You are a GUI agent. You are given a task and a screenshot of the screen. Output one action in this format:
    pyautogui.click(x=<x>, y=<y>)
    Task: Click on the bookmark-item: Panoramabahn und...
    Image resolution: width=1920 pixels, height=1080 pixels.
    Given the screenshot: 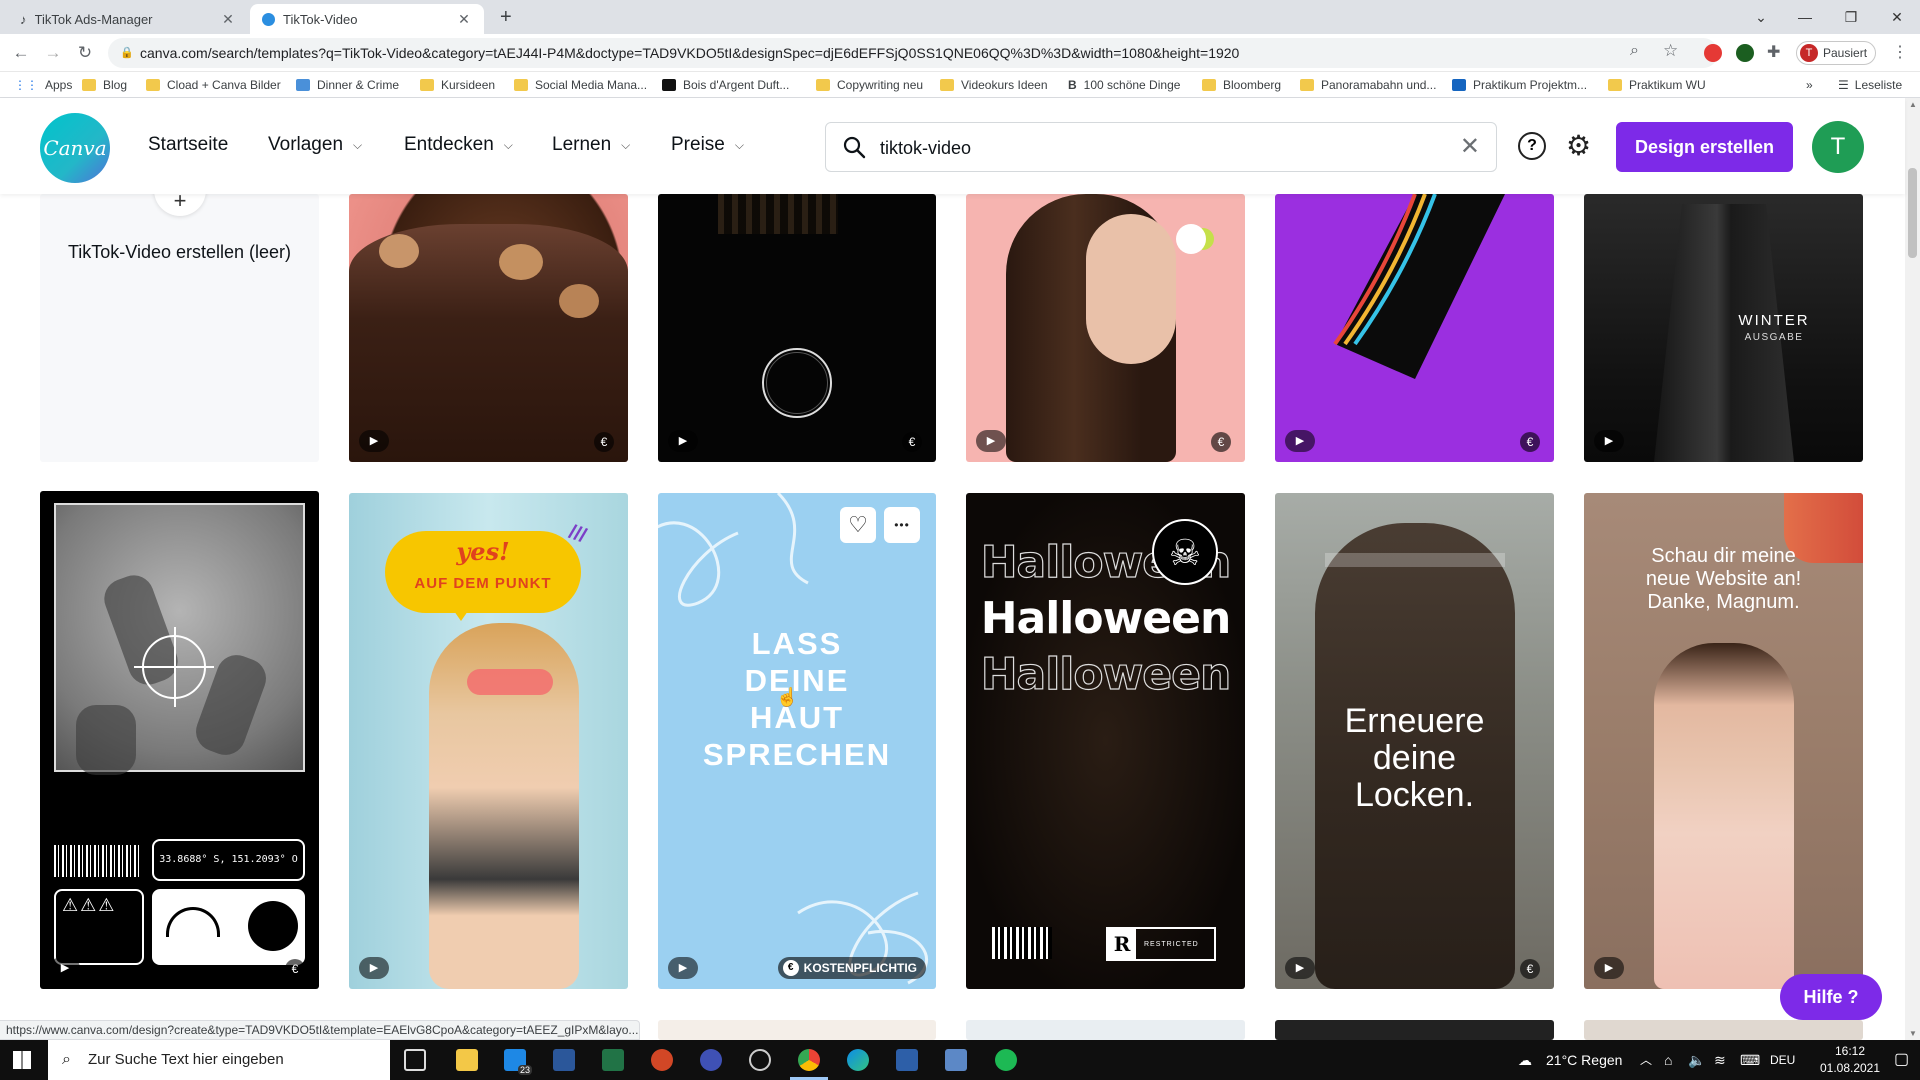 What is the action you would take?
    pyautogui.click(x=1368, y=85)
    